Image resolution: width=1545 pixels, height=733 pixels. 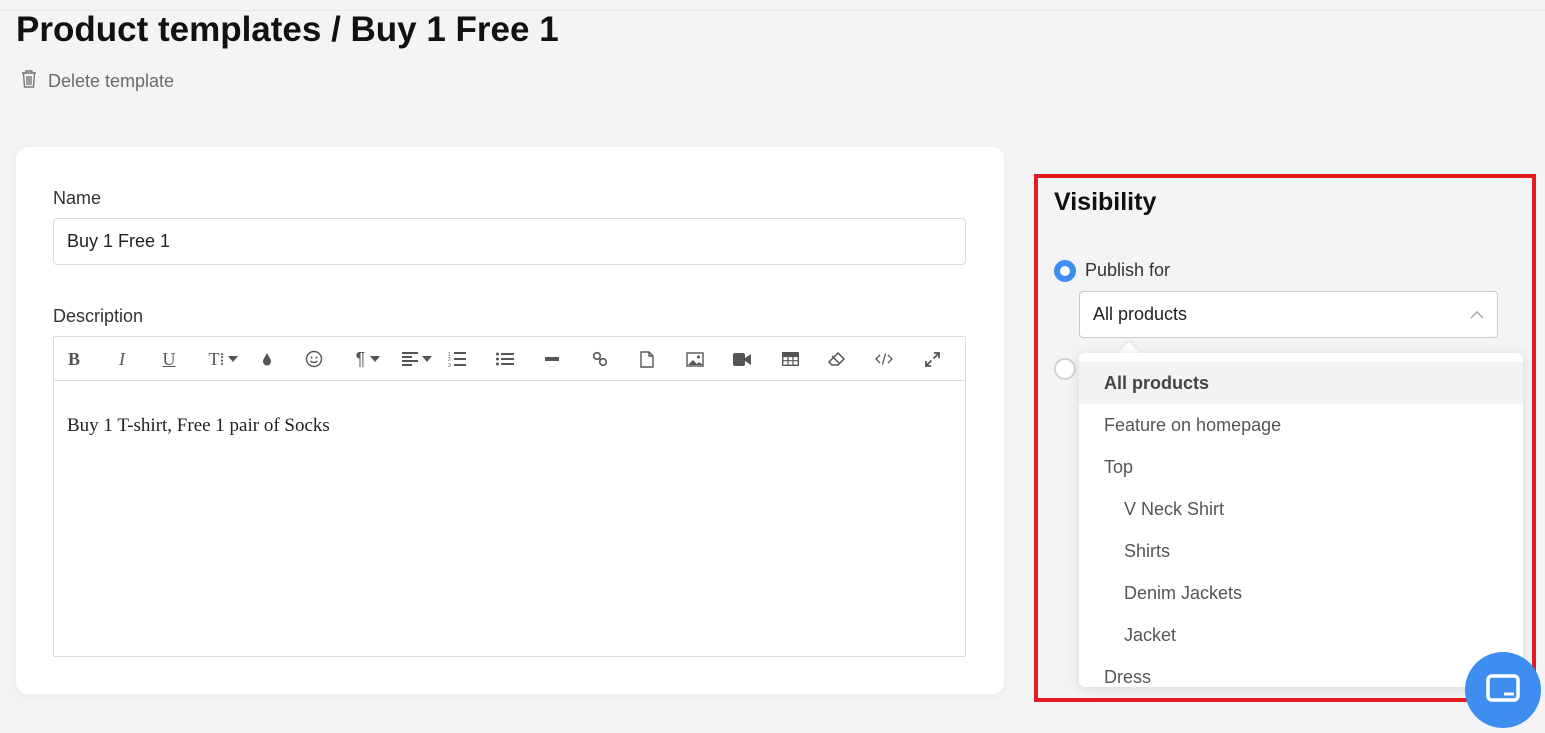 What do you see at coordinates (1157, 382) in the screenshot?
I see `option-label: All products` at bounding box center [1157, 382].